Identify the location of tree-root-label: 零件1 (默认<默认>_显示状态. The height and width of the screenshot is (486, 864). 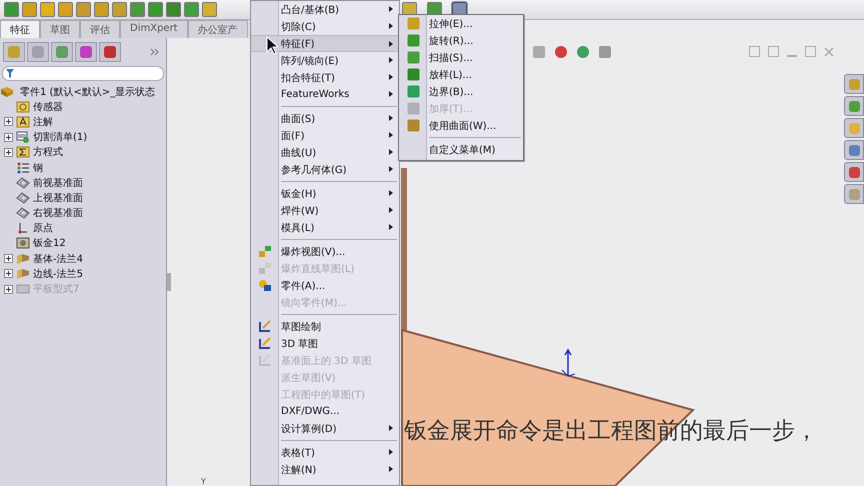
(88, 91).